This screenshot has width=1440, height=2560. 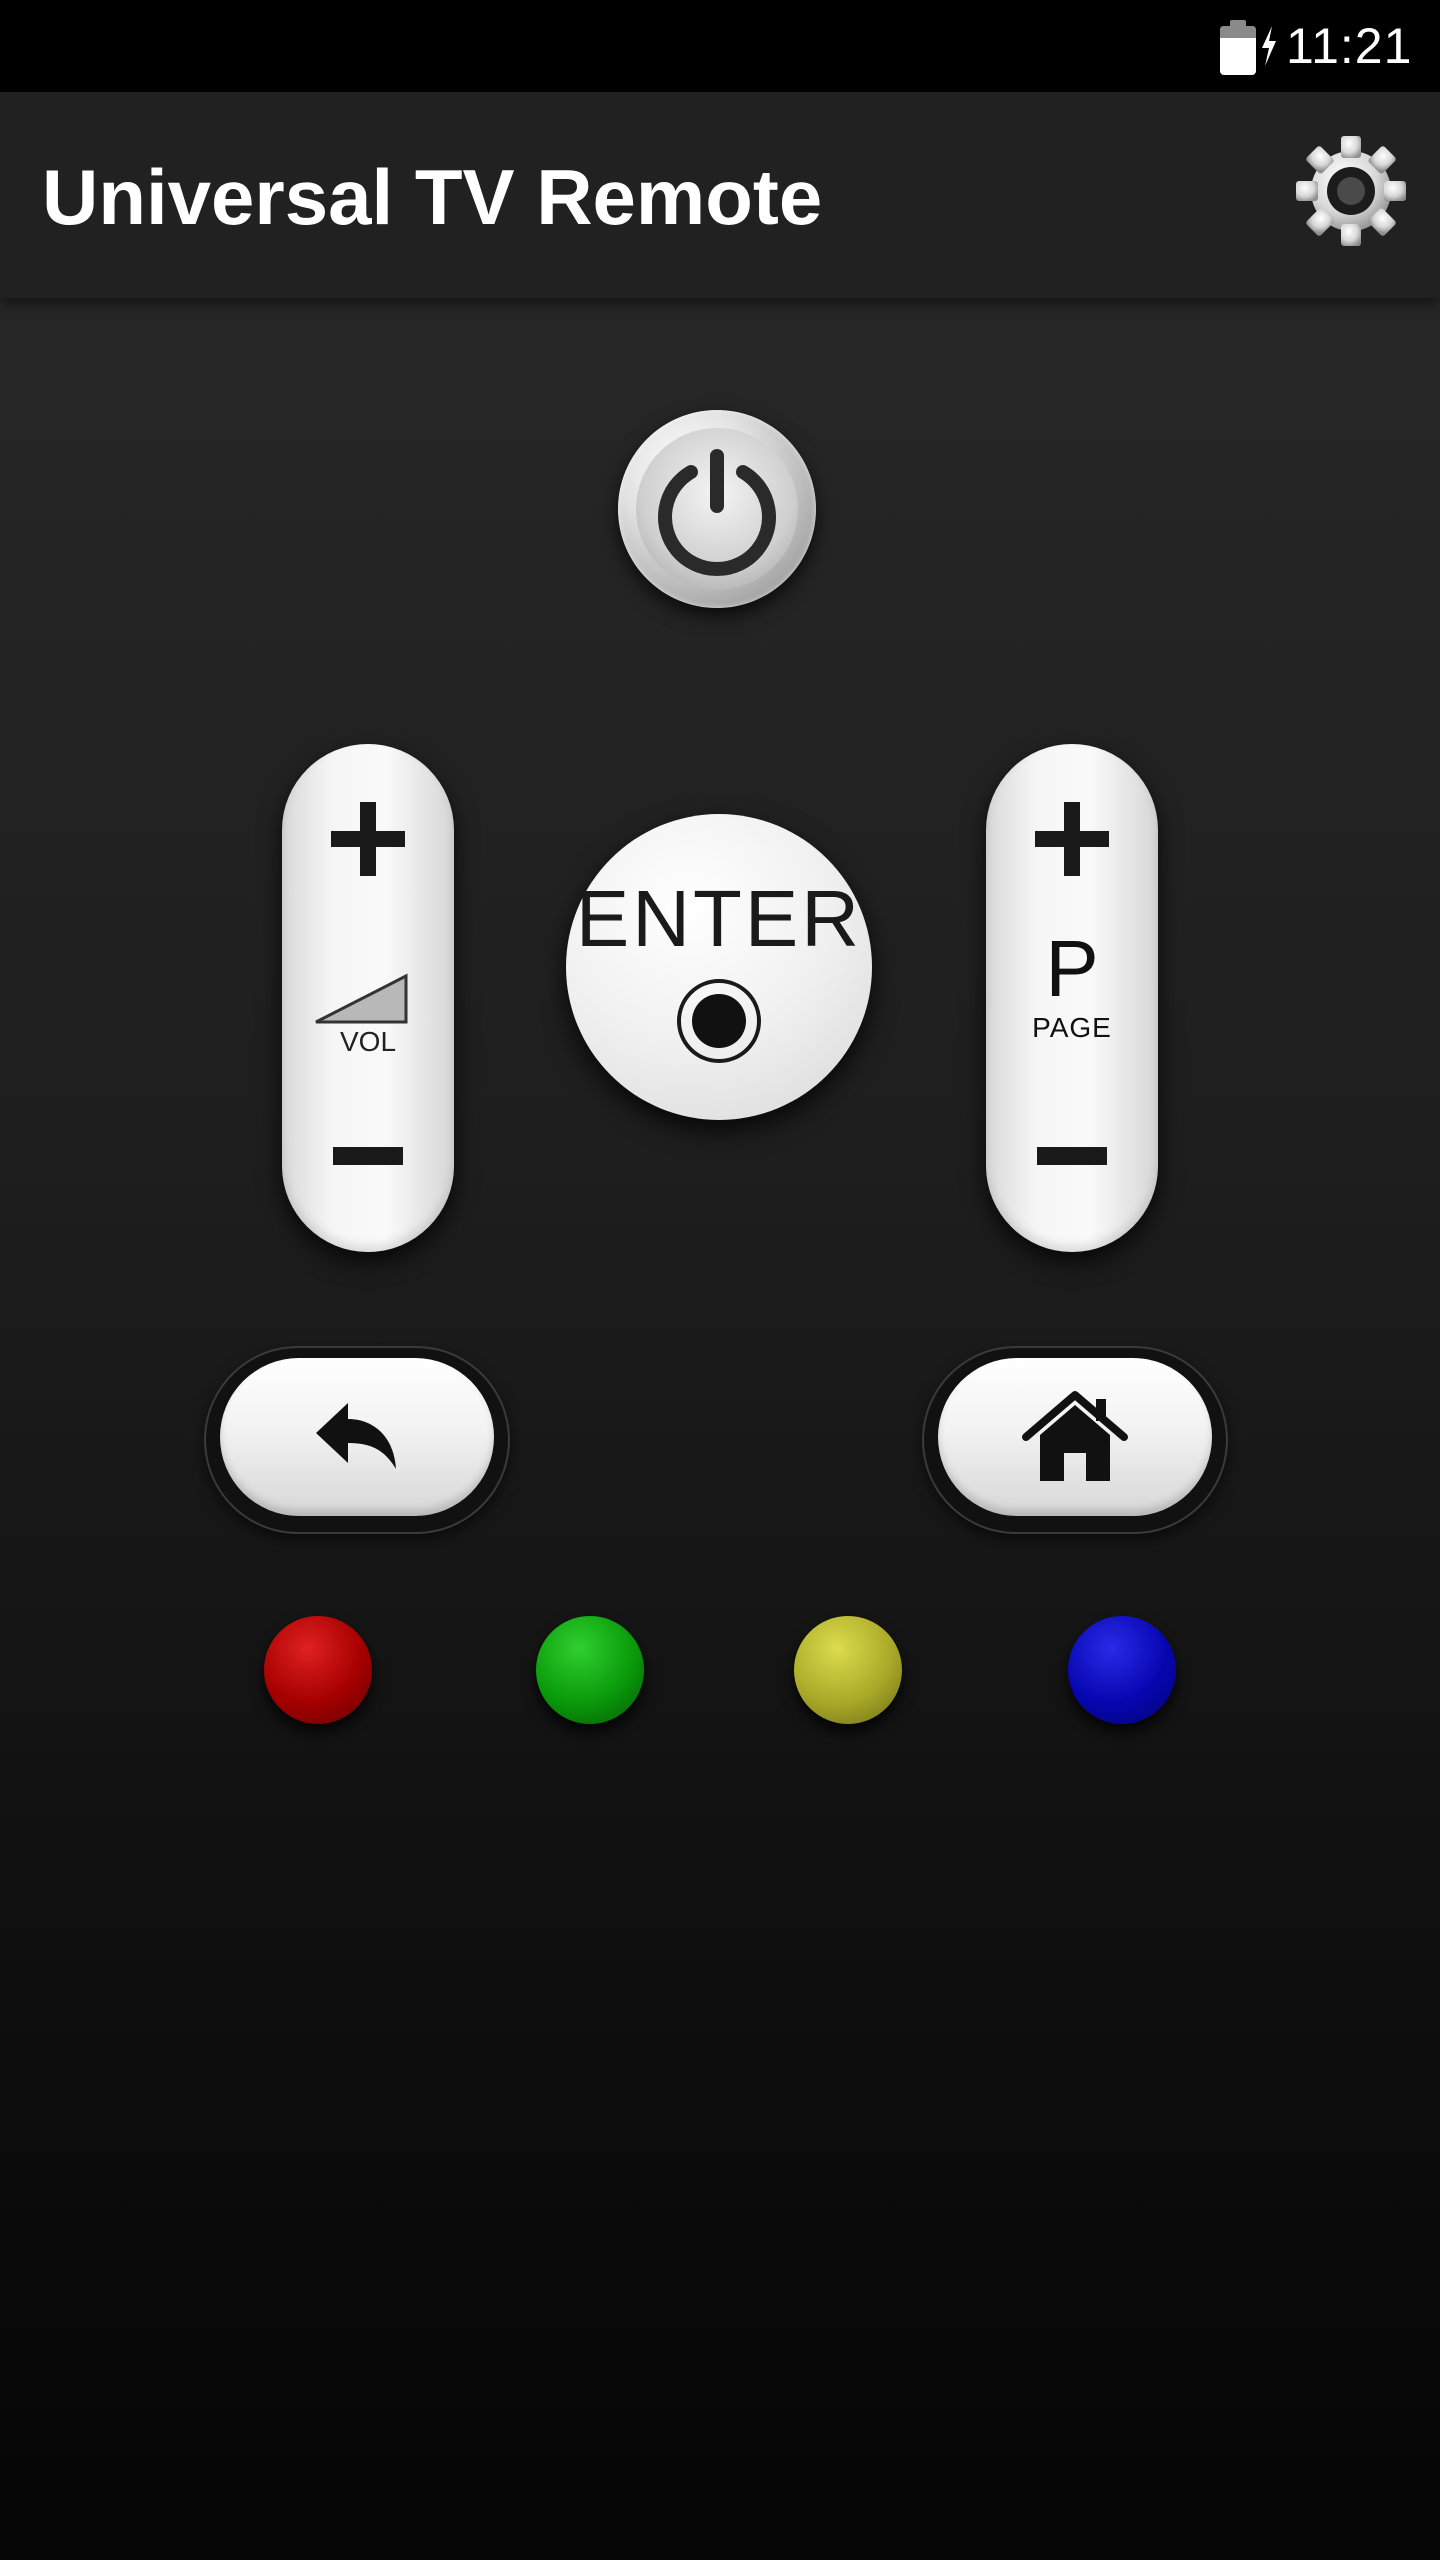 I want to click on red-color-button, so click(x=318, y=1670).